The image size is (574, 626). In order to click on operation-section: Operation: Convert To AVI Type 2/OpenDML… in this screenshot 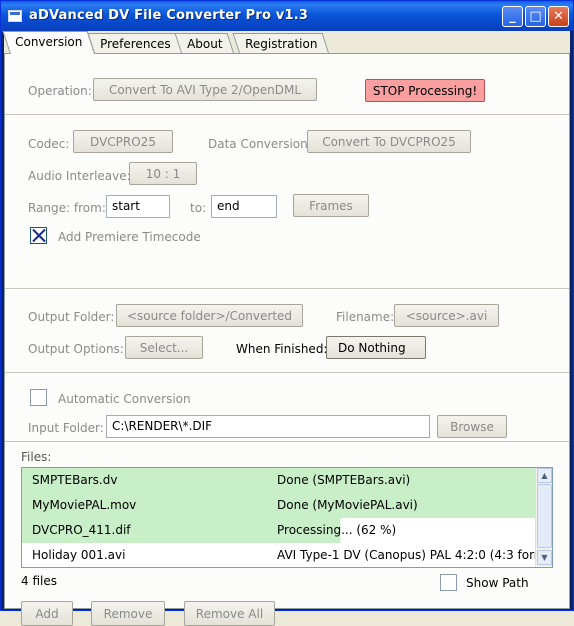, I will do `click(287, 84)`.